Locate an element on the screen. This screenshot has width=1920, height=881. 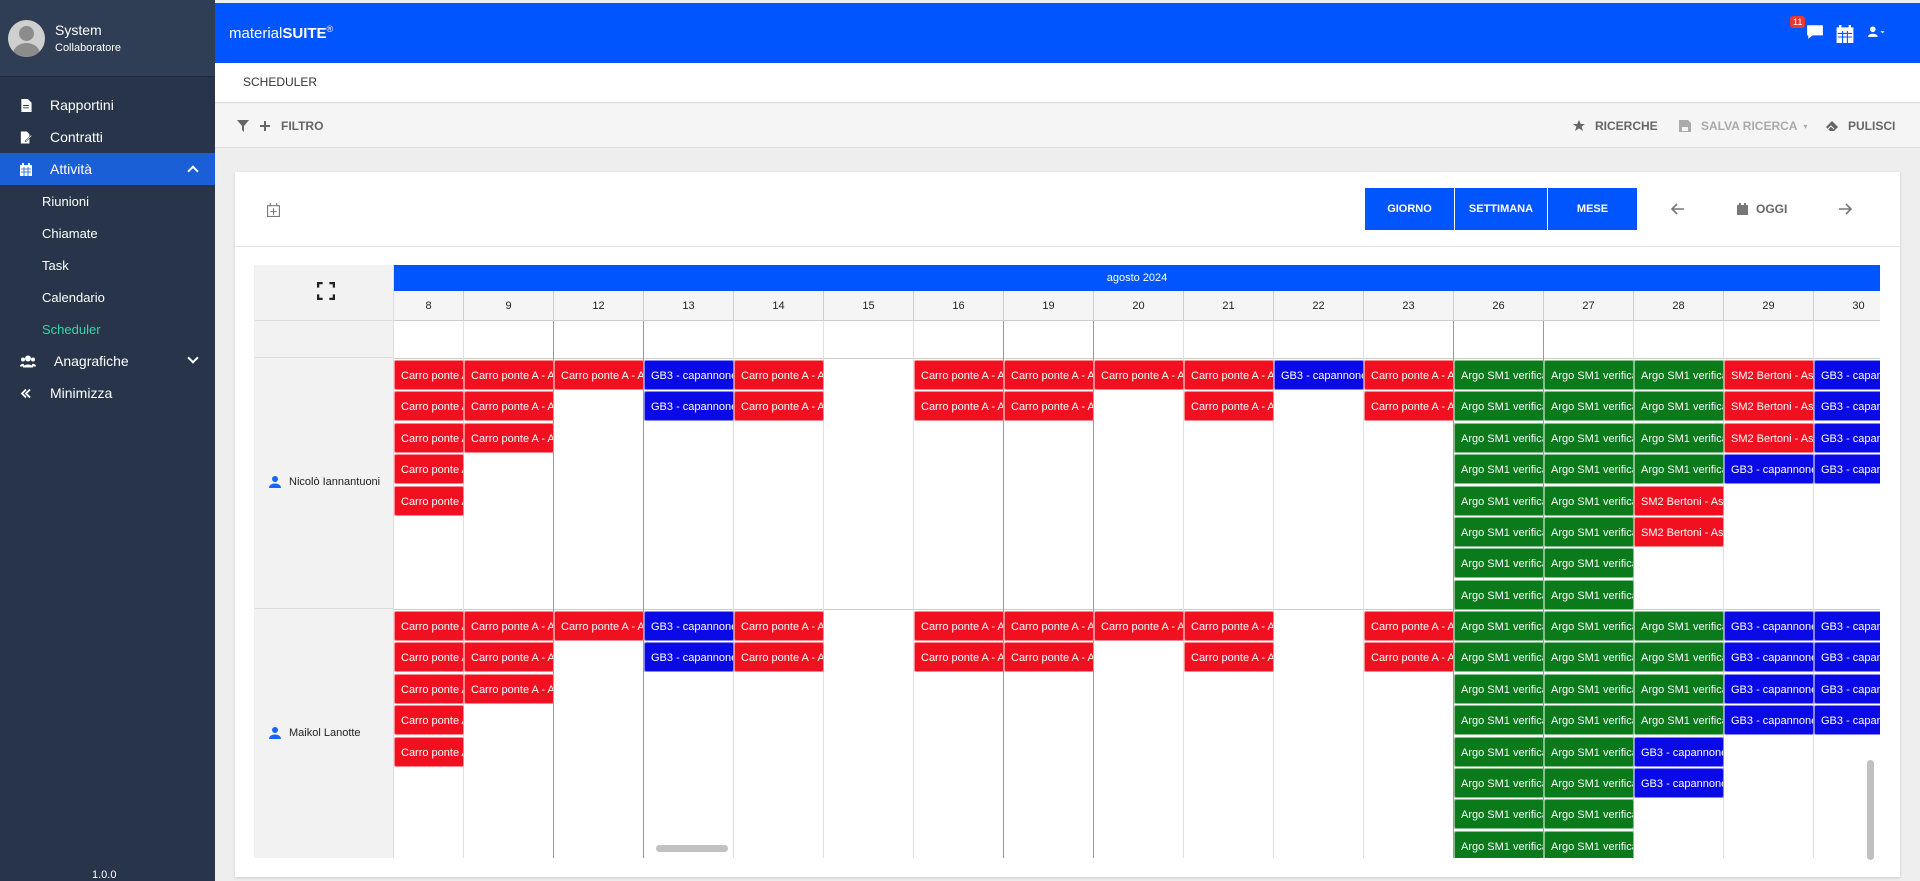
sidebar-item-attivita: Attività is located at coordinates (107, 169).